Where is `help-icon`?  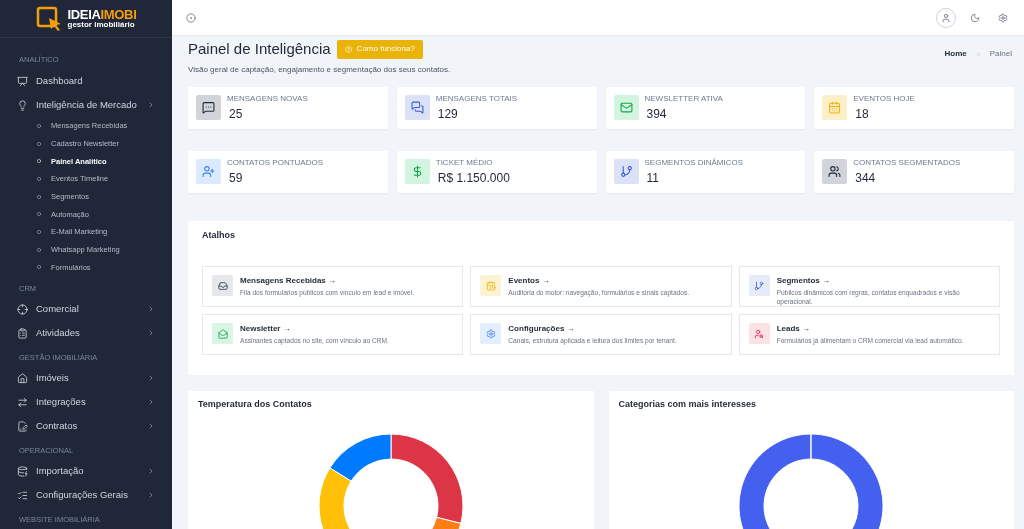 help-icon is located at coordinates (348, 49).